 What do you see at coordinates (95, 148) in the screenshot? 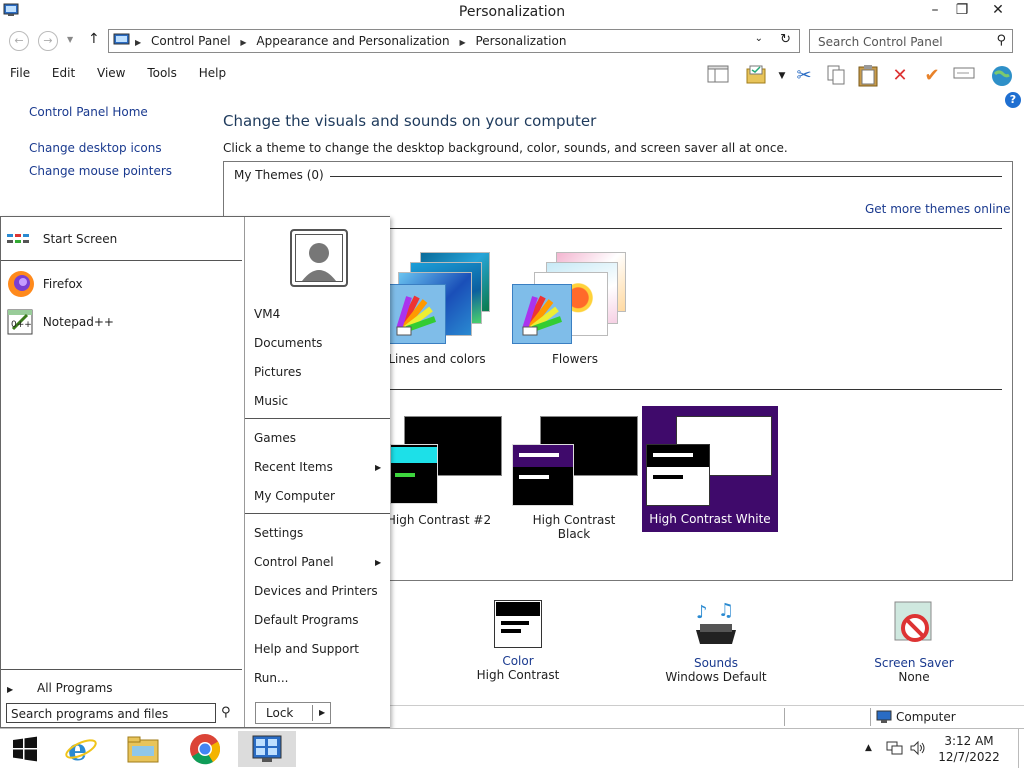
I see `change-desktop-icons-link: Change desktop icons` at bounding box center [95, 148].